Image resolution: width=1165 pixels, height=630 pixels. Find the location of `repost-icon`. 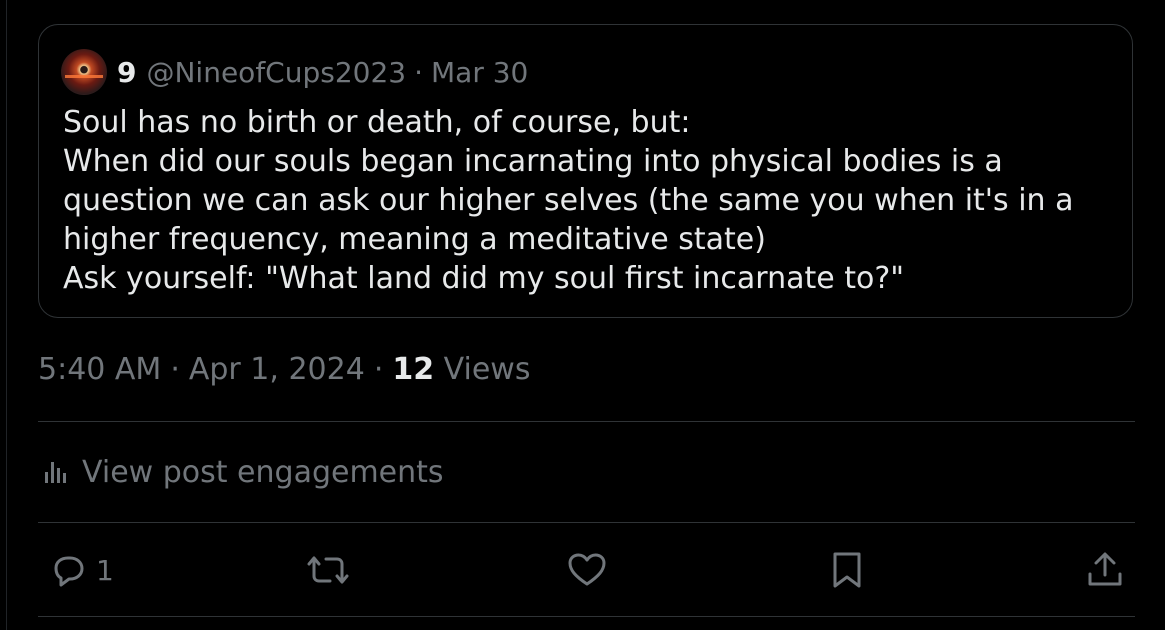

repost-icon is located at coordinates (328, 570).